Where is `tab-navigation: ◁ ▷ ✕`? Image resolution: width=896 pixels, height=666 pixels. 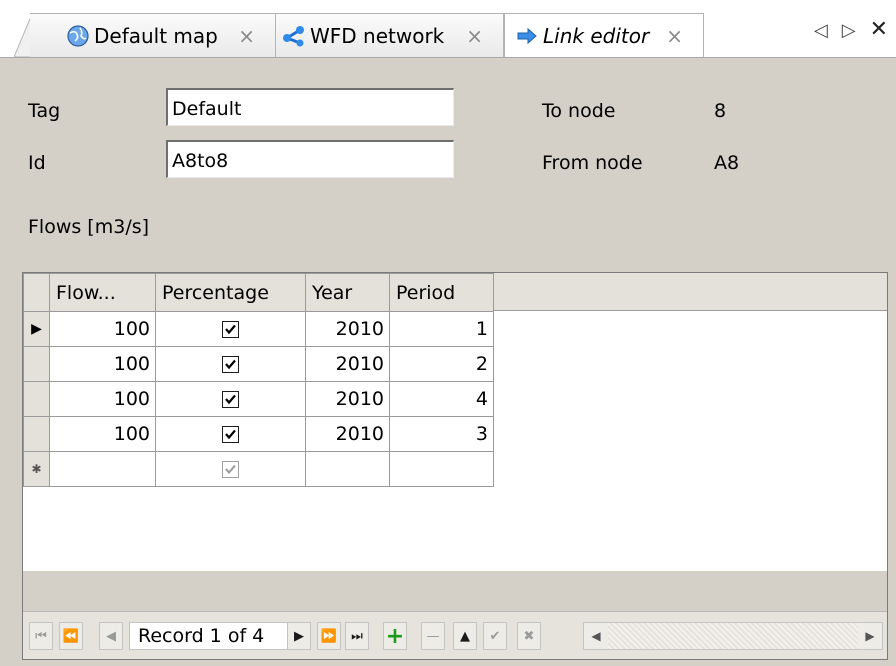
tab-navigation: ◁ ▷ ✕ is located at coordinates (851, 29).